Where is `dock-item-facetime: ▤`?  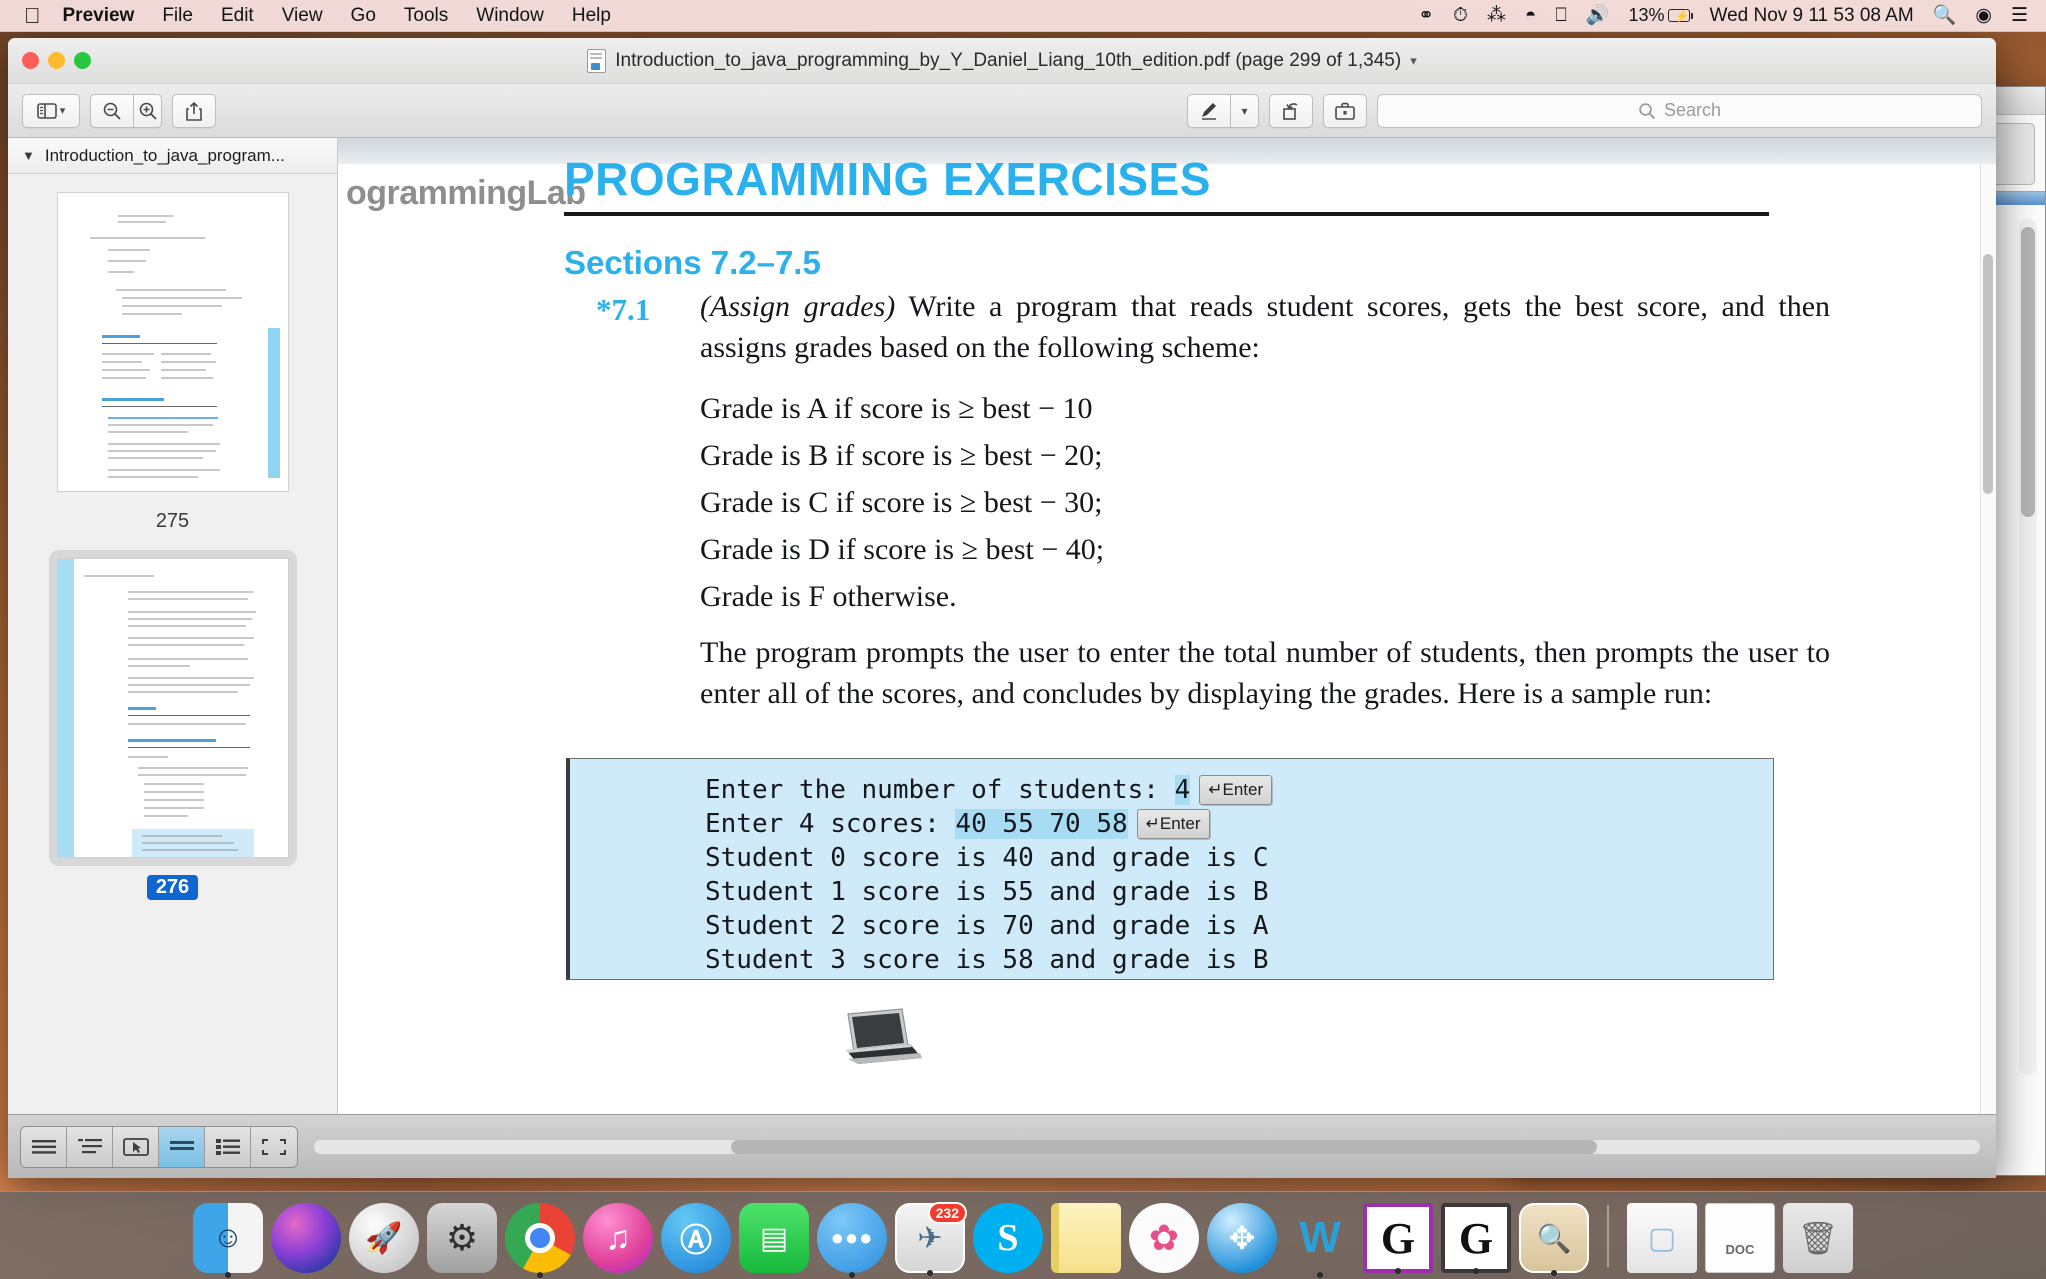 dock-item-facetime: ▤ is located at coordinates (774, 1238).